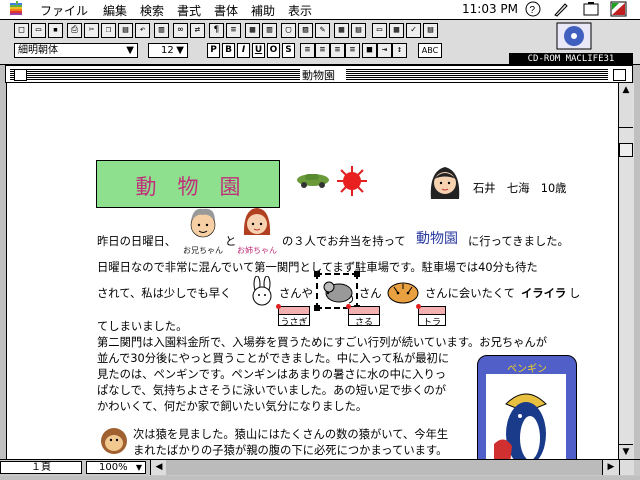 The width and height of the screenshot is (640, 480). Describe the element at coordinates (91, 30) in the screenshot. I see `cut-icon: ✂` at that location.